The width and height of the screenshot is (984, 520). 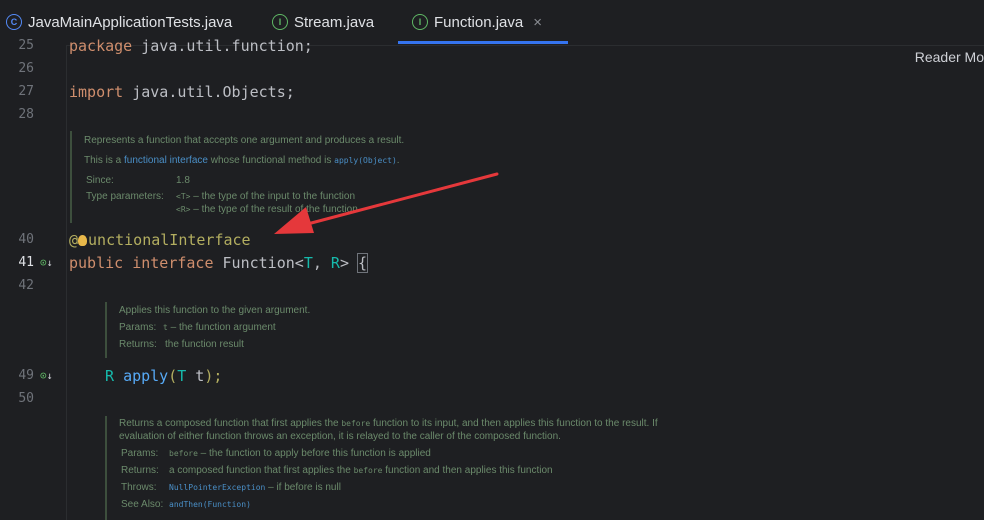 I want to click on annotation-arrow, so click(x=386, y=203).